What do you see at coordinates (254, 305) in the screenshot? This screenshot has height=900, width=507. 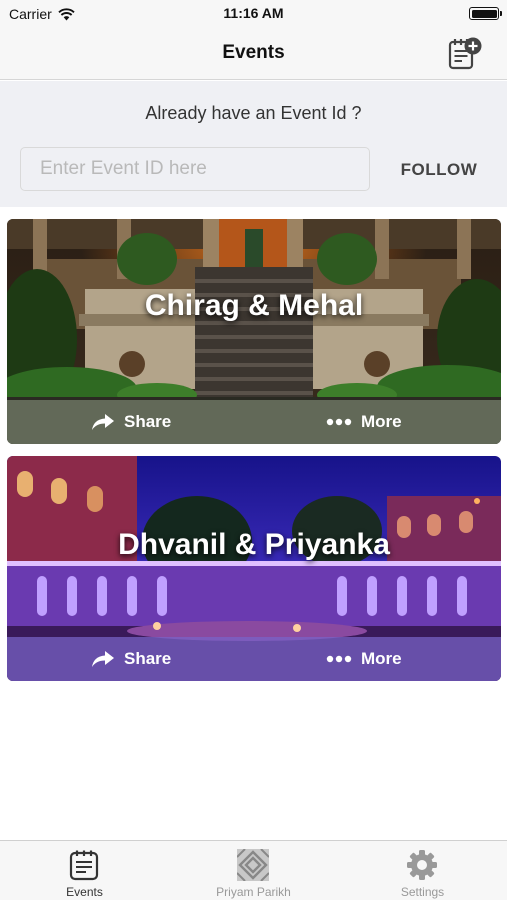 I see `event-name: Chirag & Mehal` at bounding box center [254, 305].